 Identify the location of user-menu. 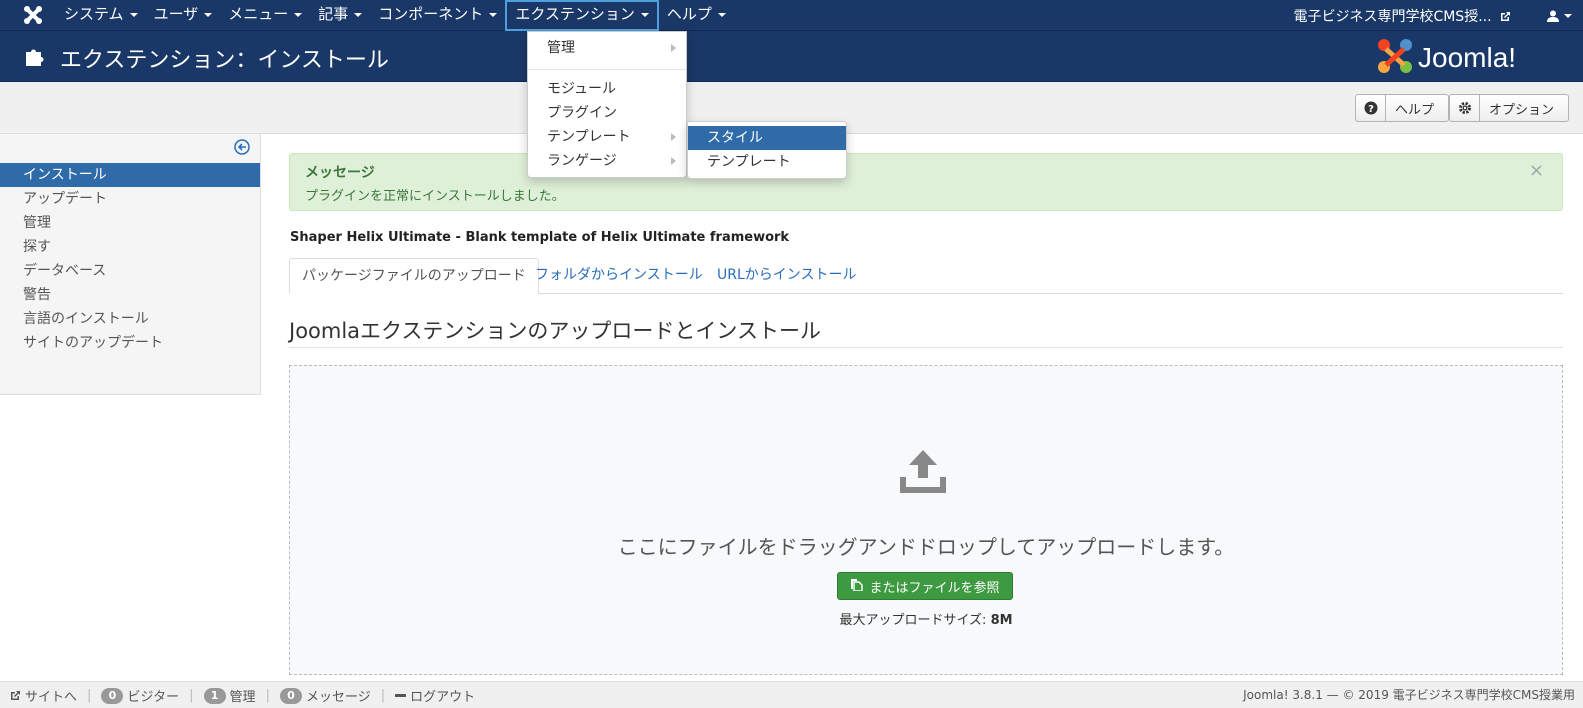
(1559, 15).